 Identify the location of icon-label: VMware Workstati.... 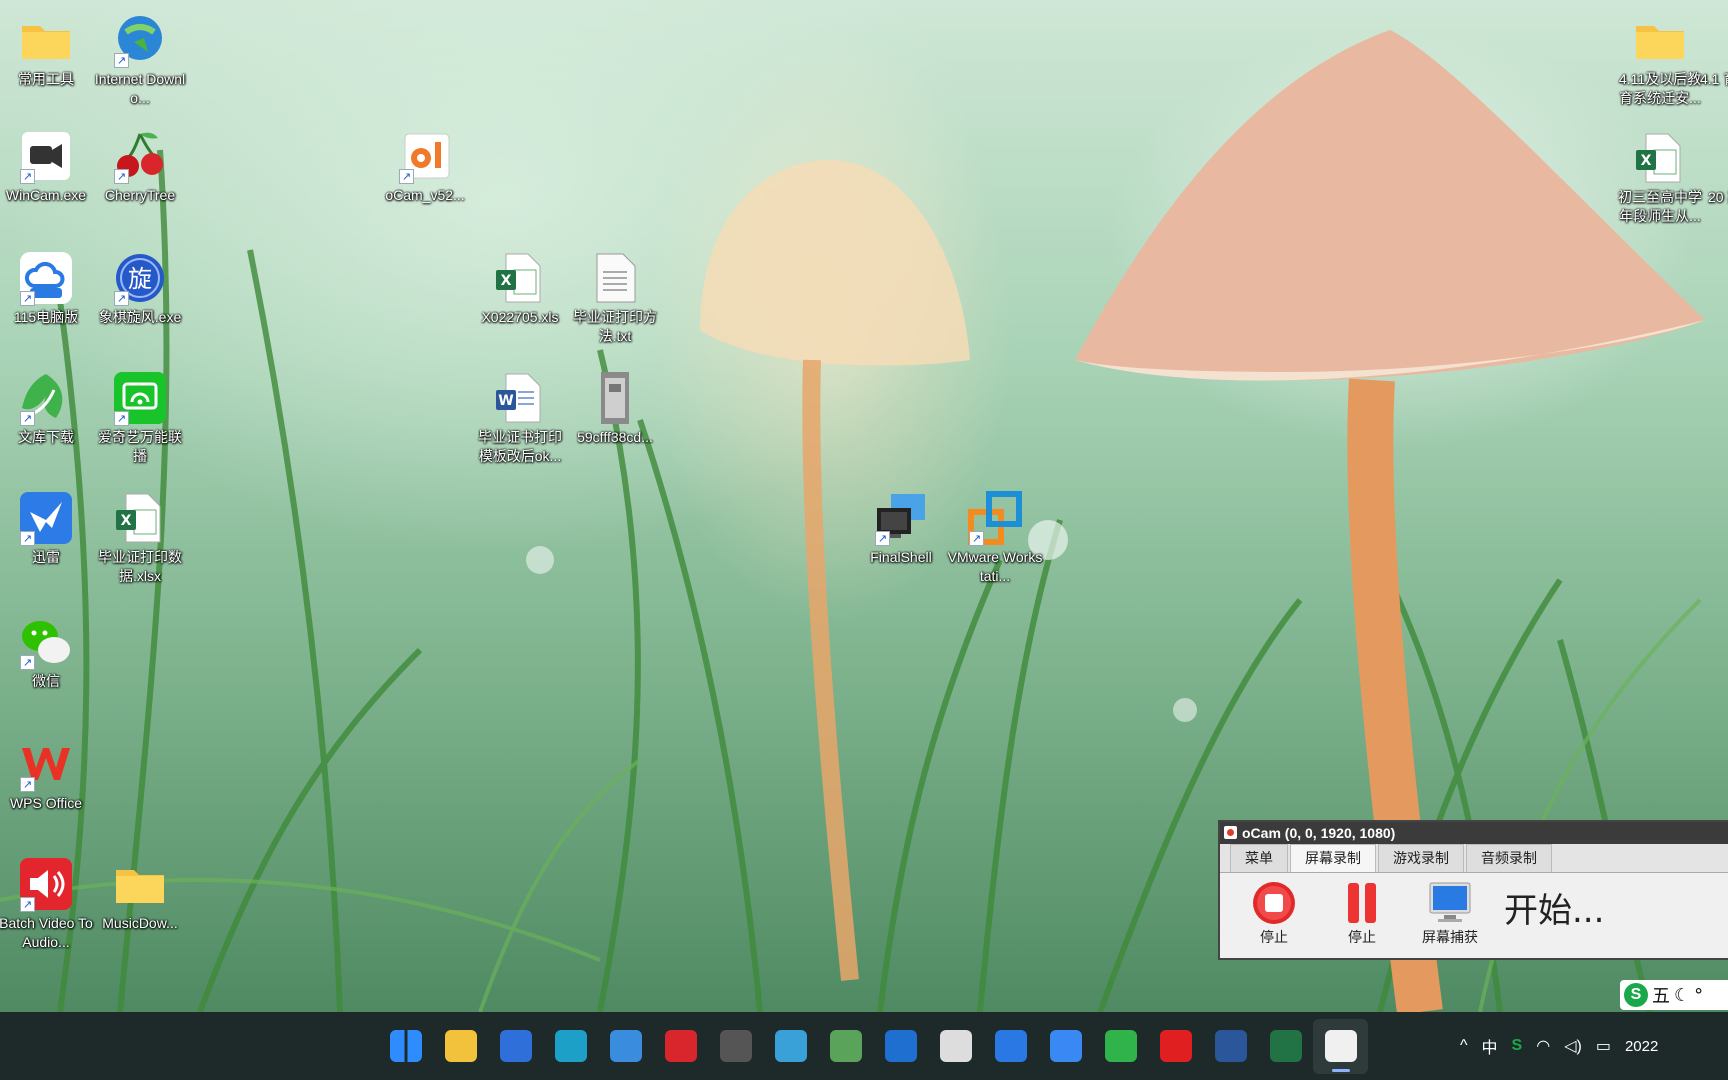
(995, 566).